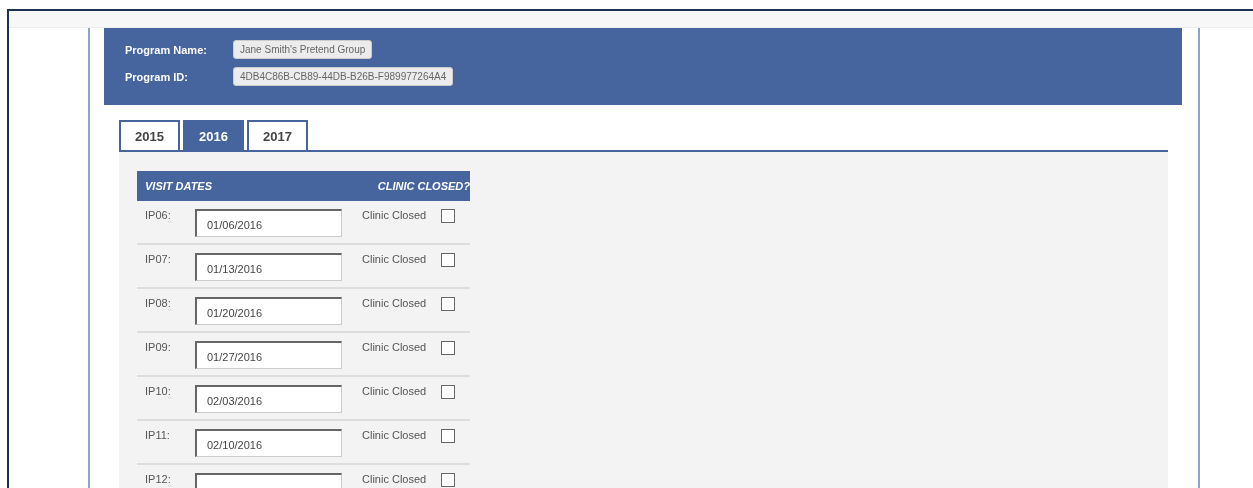 Image resolution: width=1253 pixels, height=488 pixels. What do you see at coordinates (158, 259) in the screenshot?
I see `visit-label: IP07:` at bounding box center [158, 259].